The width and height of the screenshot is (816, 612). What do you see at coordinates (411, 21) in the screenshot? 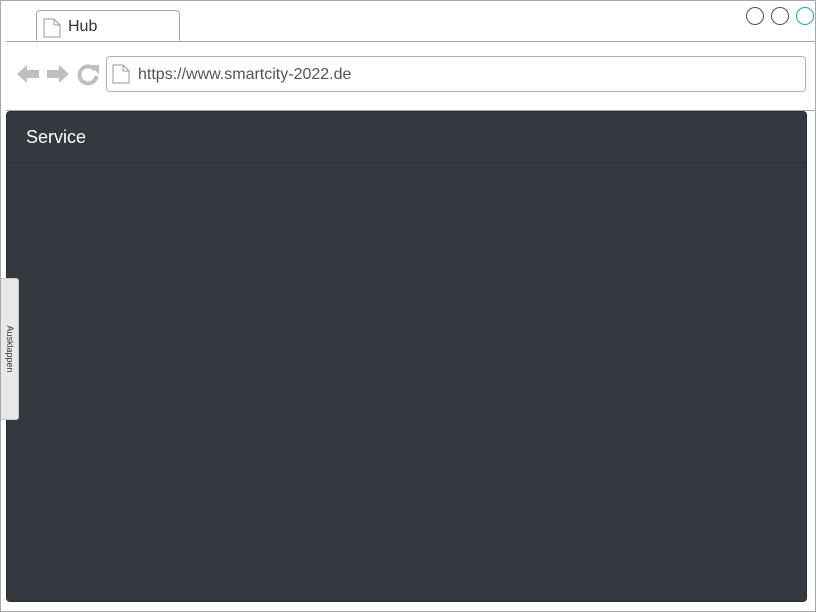
I see `tab-bar: Hub` at bounding box center [411, 21].